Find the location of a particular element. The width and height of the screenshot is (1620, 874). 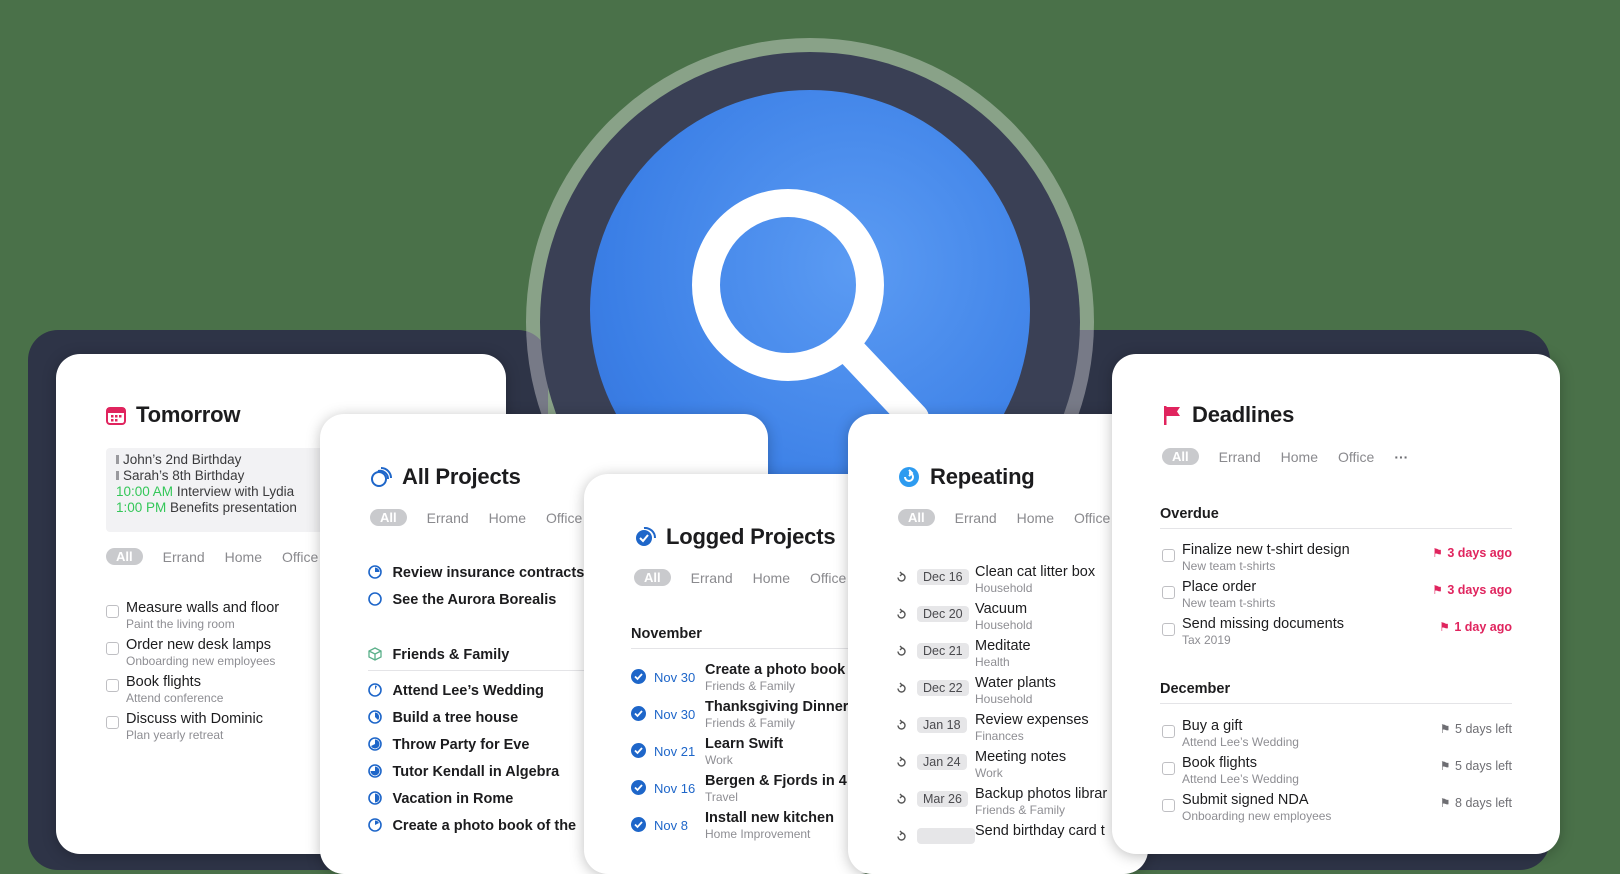

list-item: Discuss with Dominic Plan yearly retreat is located at coordinates (184, 726).